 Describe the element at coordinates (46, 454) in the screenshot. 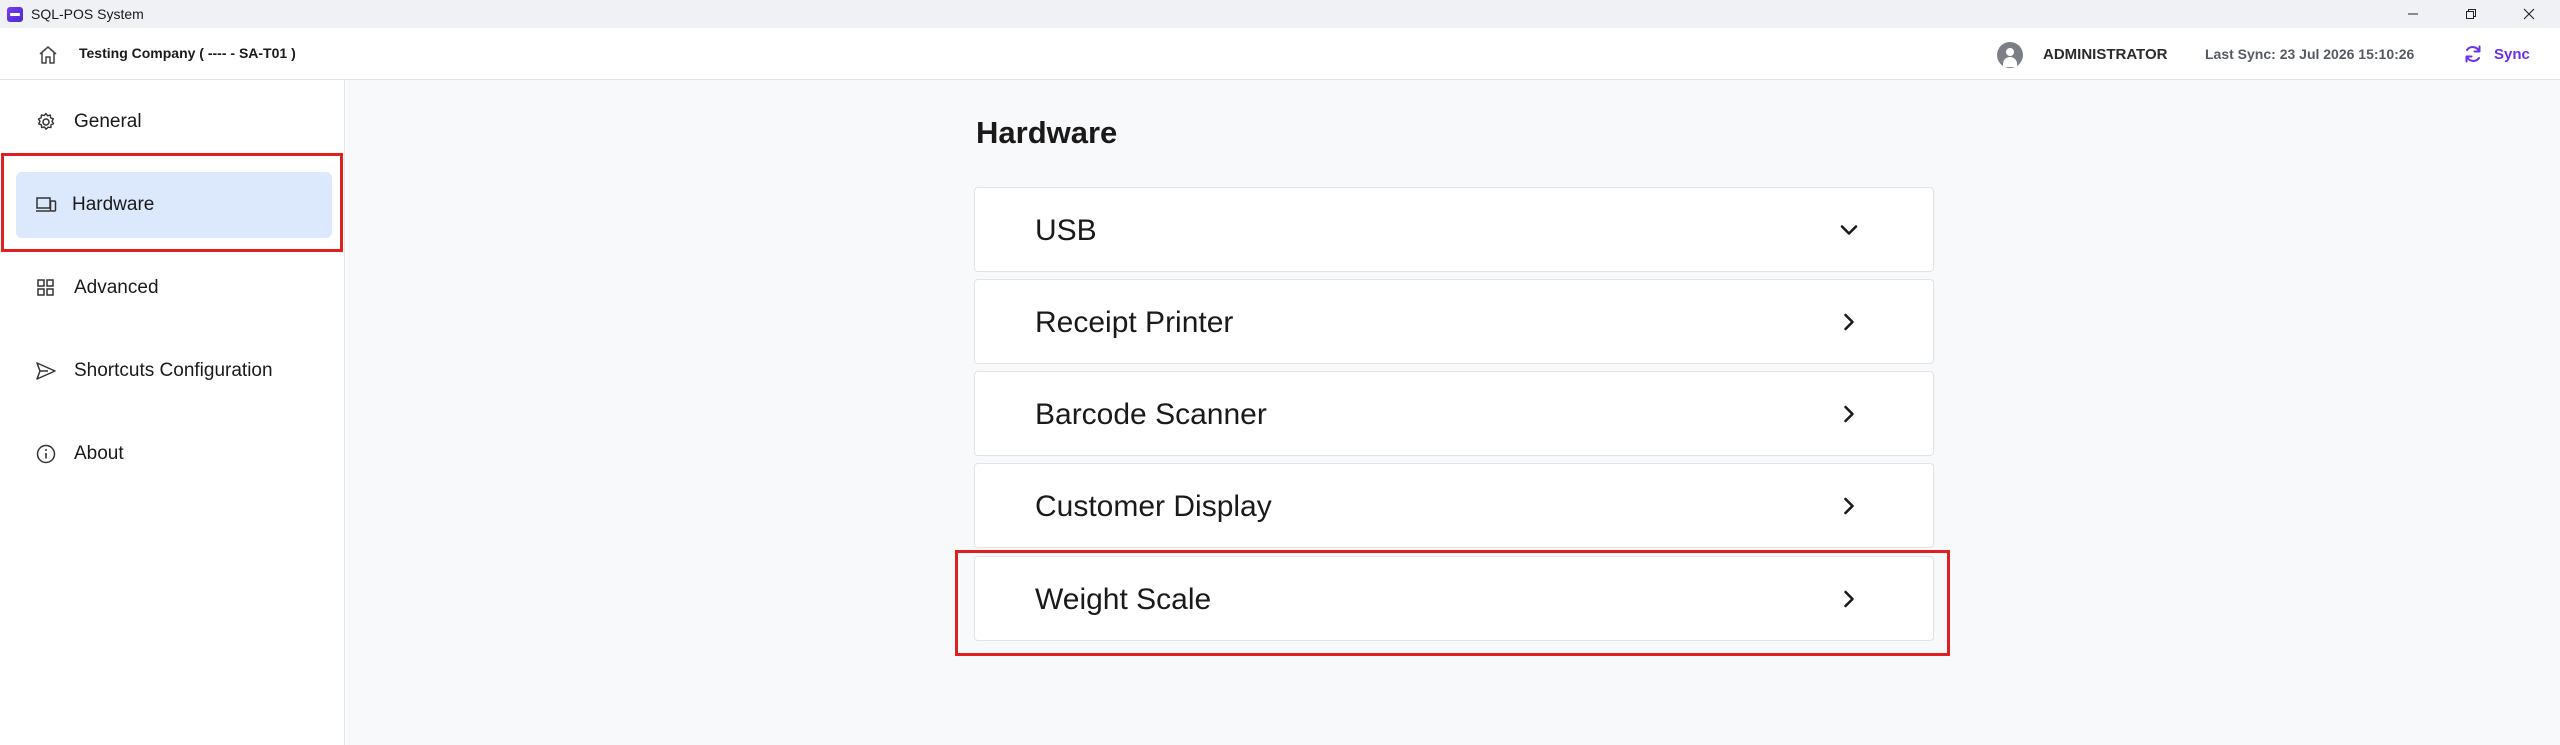

I see `info-icon` at that location.